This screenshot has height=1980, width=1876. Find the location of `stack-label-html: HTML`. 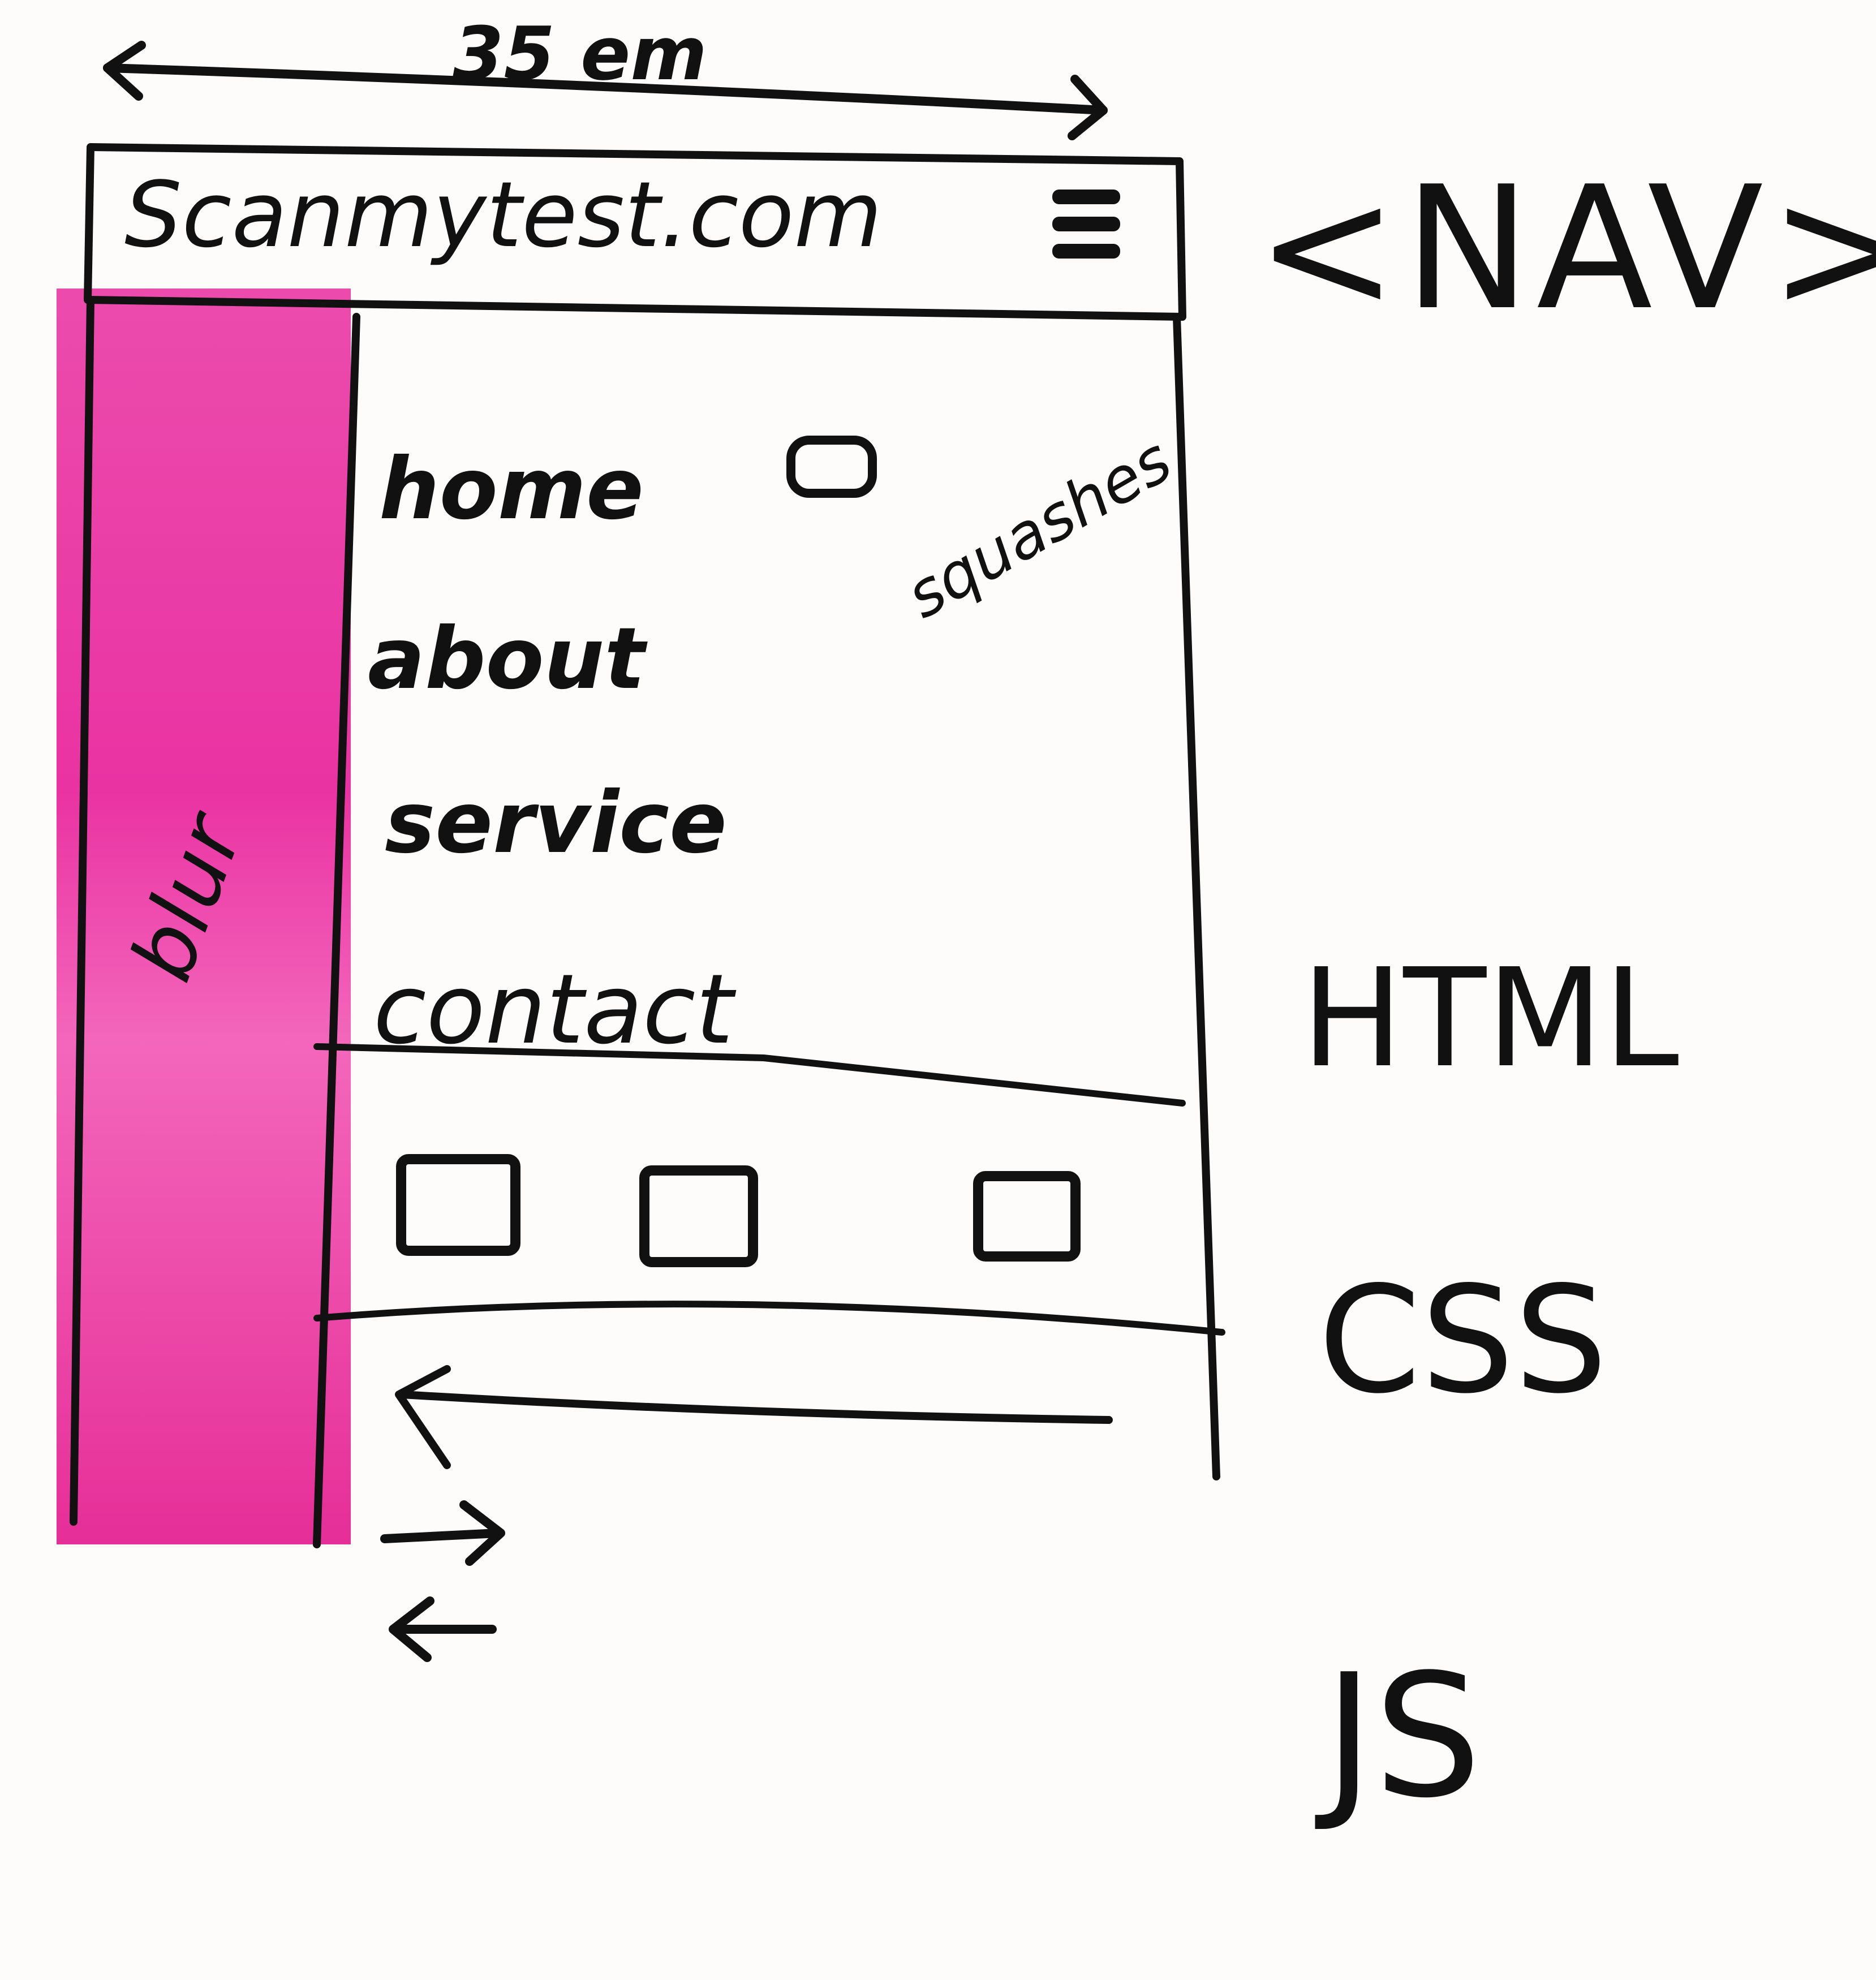

stack-label-html: HTML is located at coordinates (1490, 1018).